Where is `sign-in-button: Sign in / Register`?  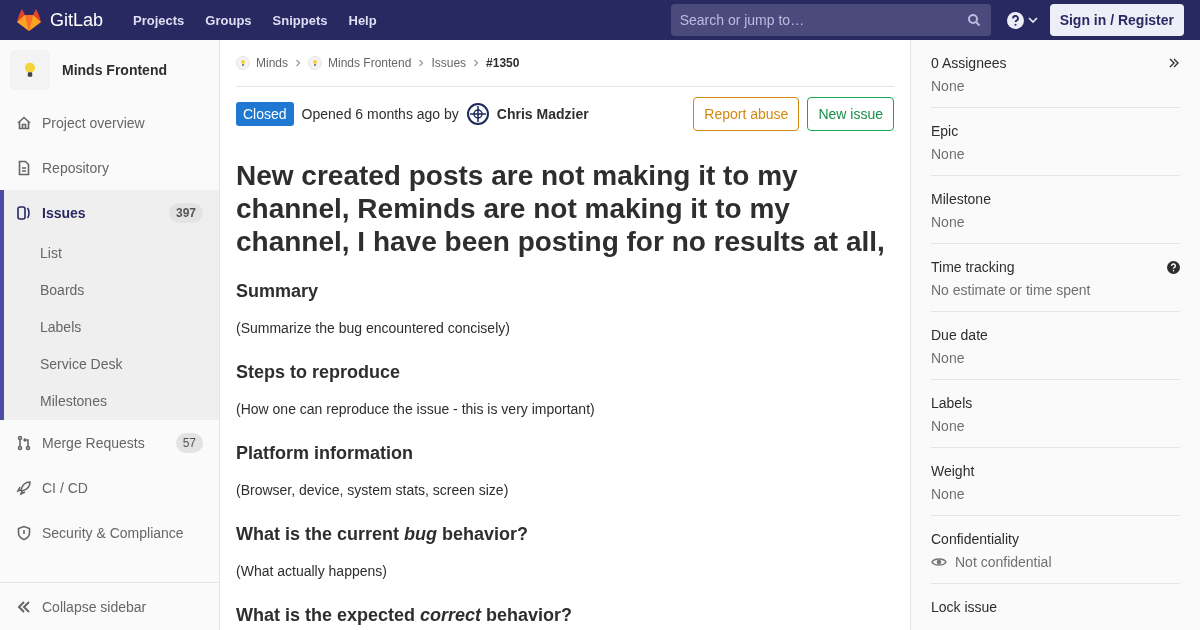 sign-in-button: Sign in / Register is located at coordinates (1116, 20).